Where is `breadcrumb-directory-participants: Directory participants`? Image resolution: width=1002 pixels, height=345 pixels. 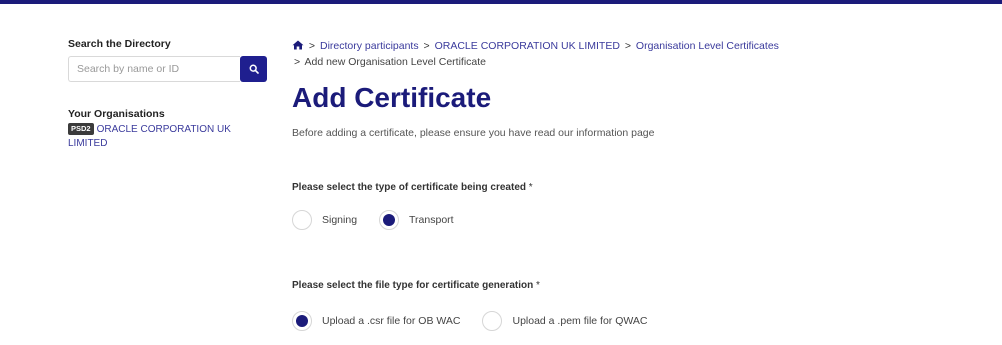
breadcrumb-directory-participants: Directory participants is located at coordinates (369, 46).